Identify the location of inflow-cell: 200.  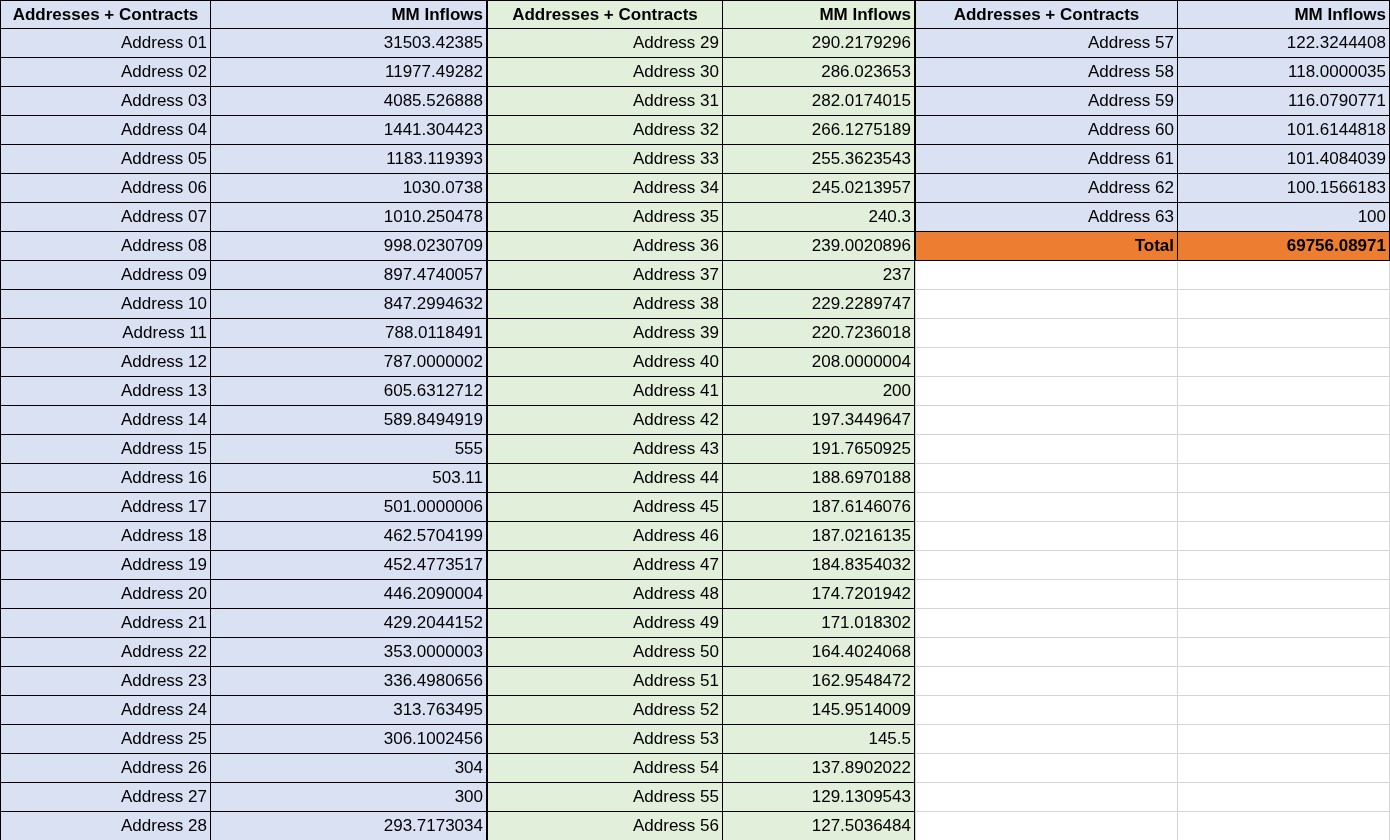
(818, 391).